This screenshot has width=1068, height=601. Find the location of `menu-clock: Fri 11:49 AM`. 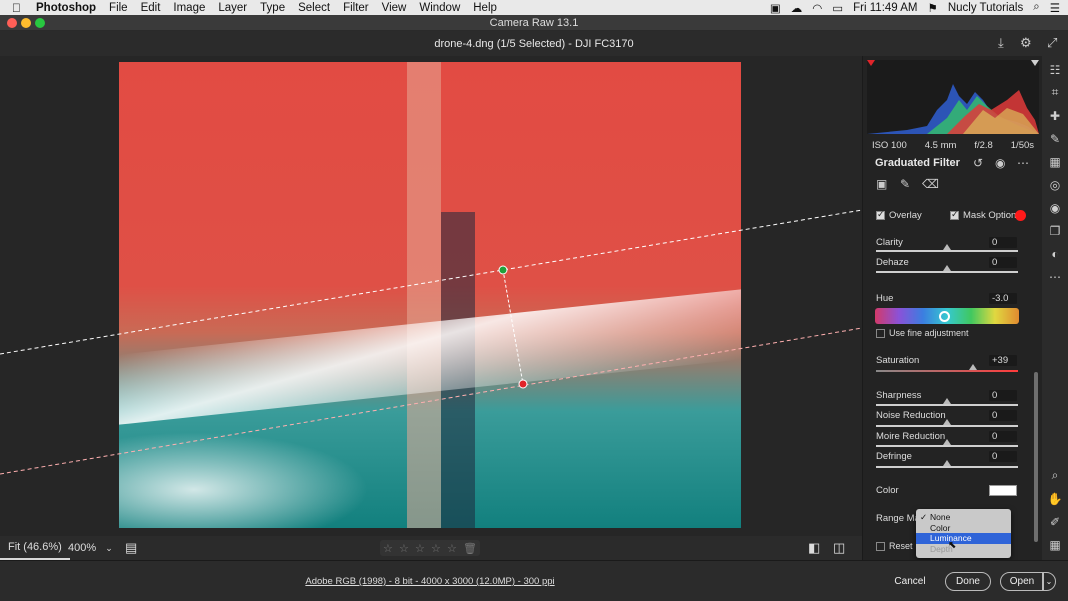

menu-clock: Fri 11:49 AM is located at coordinates (885, 8).